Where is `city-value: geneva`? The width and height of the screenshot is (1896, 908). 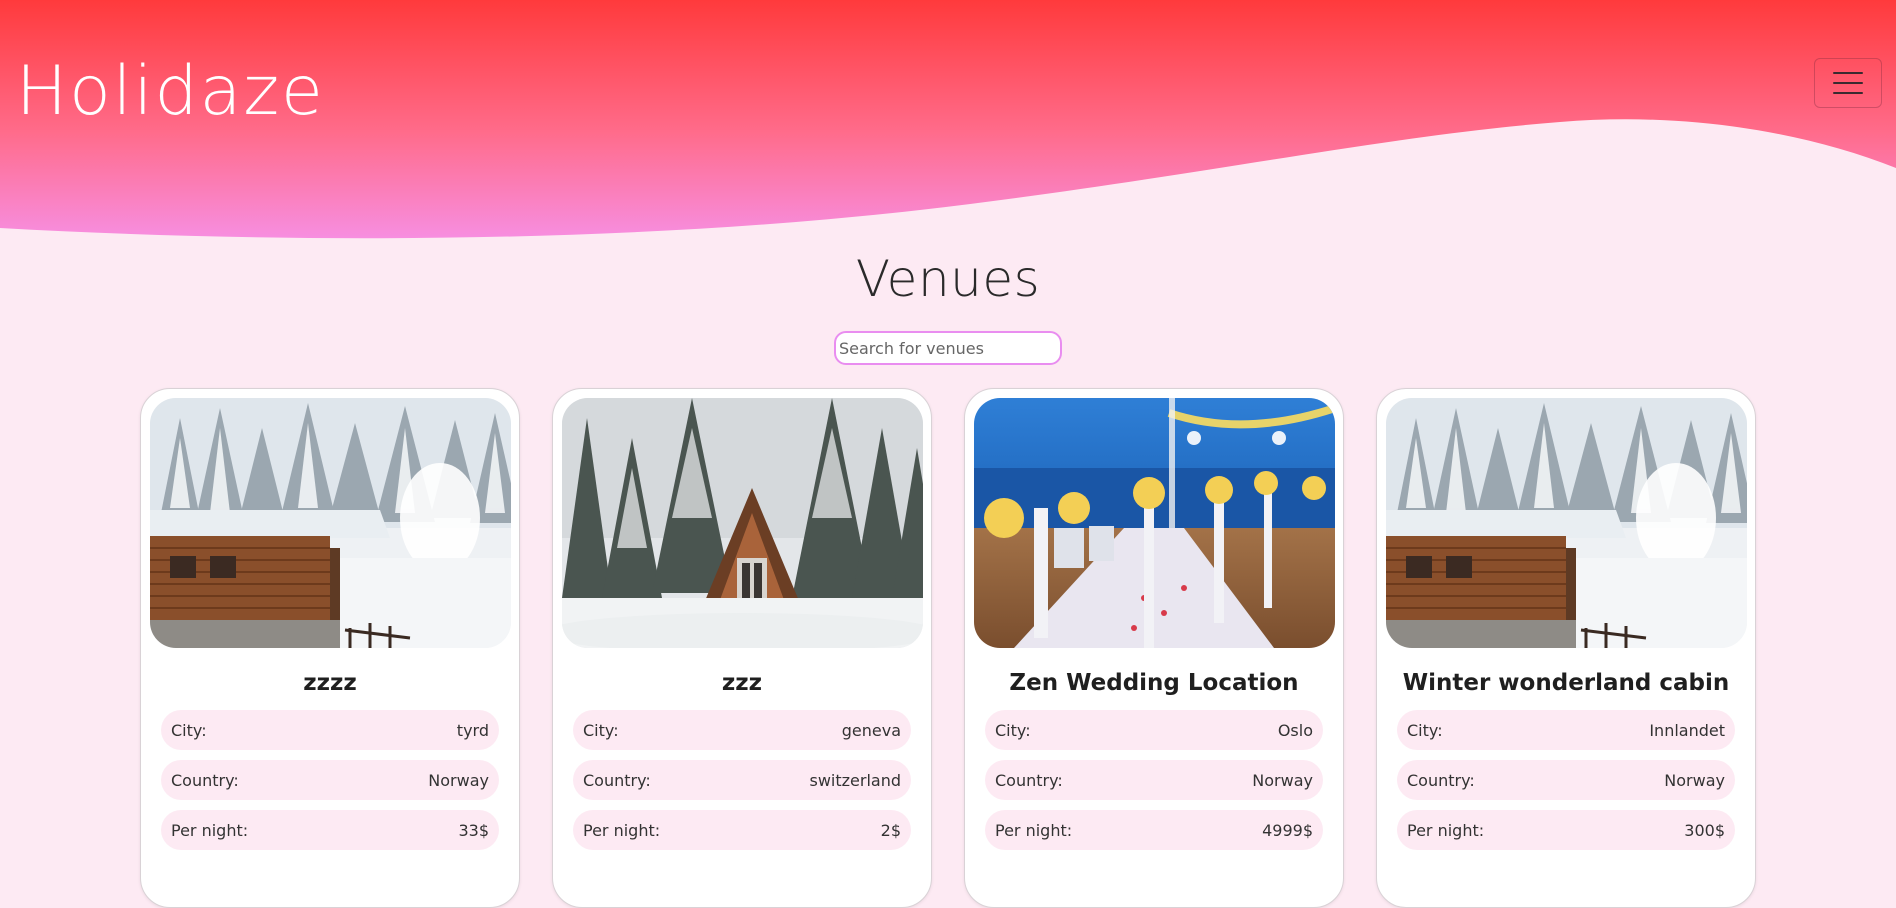 city-value: geneva is located at coordinates (871, 730).